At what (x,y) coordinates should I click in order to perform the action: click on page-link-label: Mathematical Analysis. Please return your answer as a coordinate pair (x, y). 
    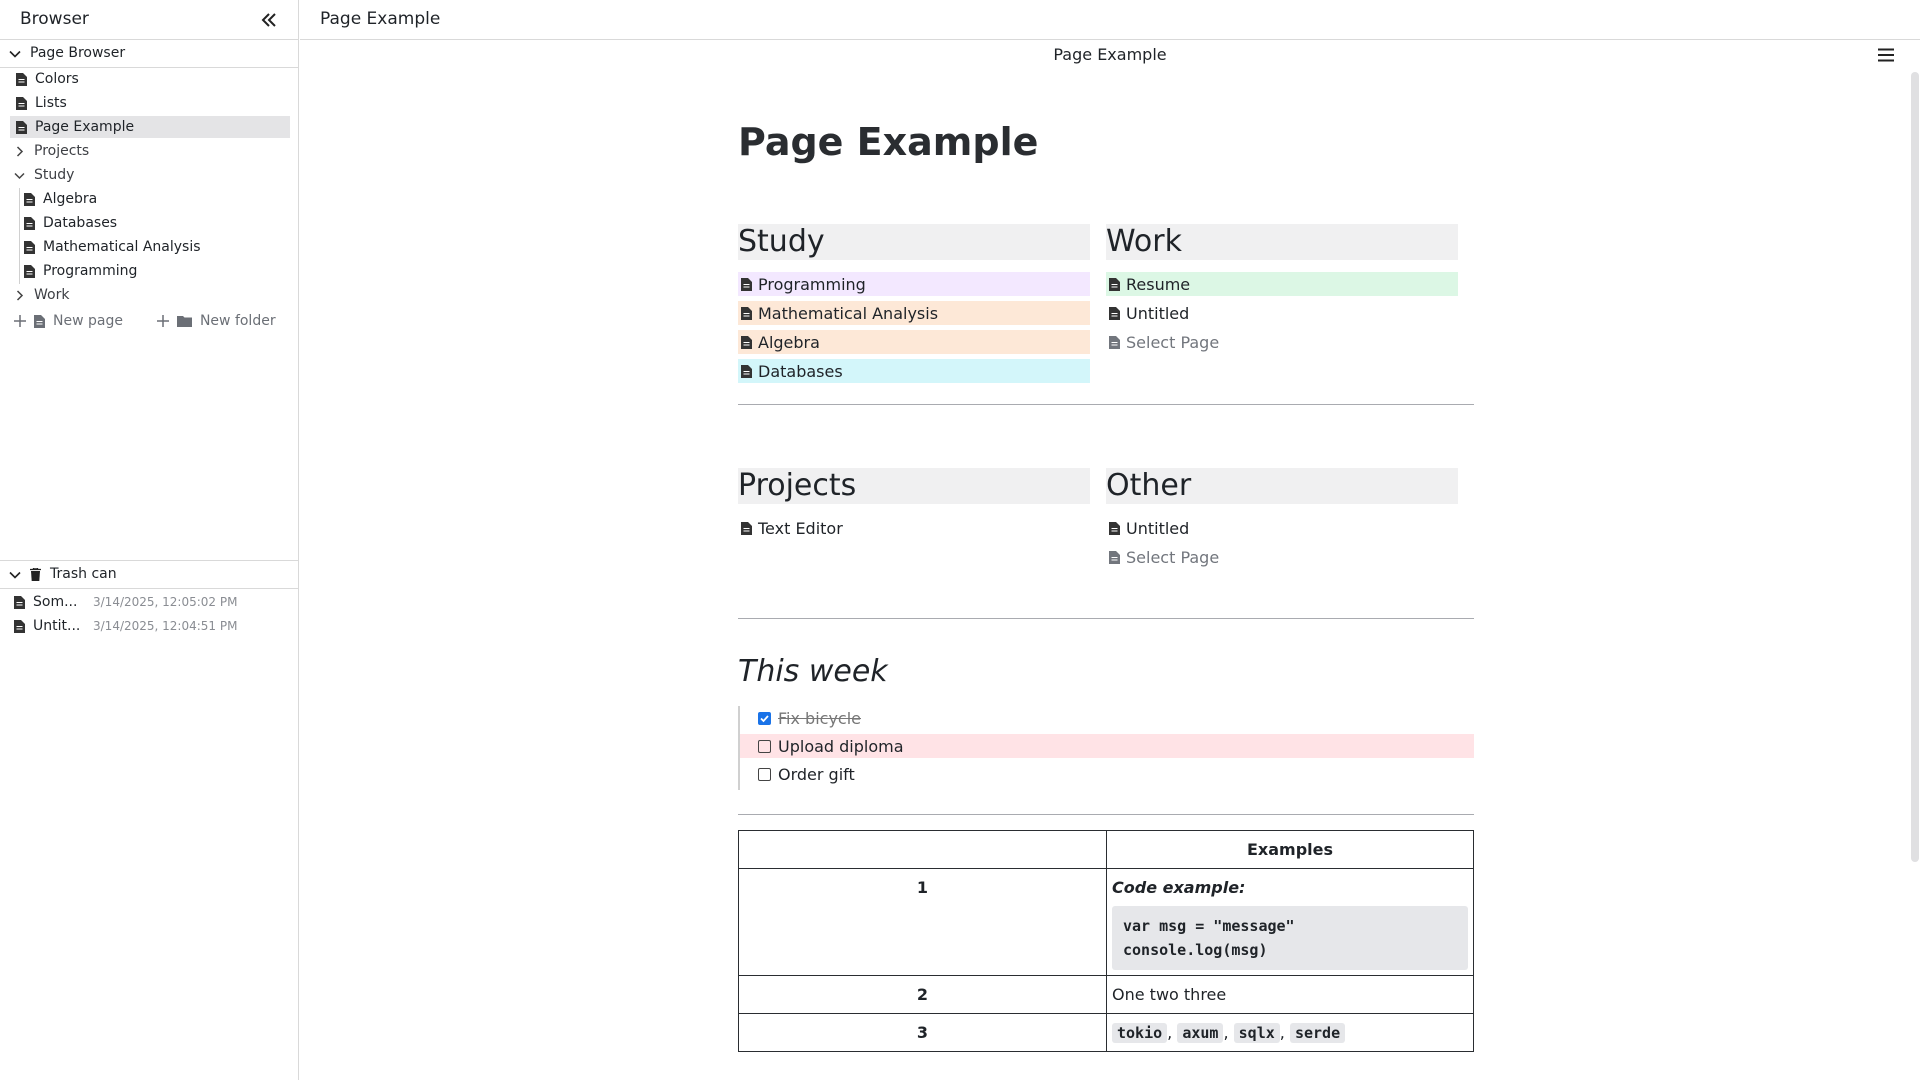
    Looking at the image, I should click on (848, 313).